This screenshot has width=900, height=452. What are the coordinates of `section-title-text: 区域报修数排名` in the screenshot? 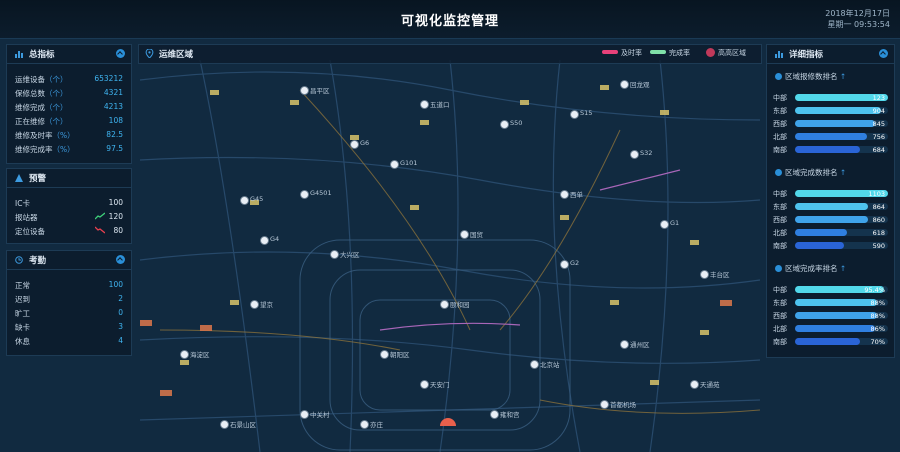 It's located at (811, 76).